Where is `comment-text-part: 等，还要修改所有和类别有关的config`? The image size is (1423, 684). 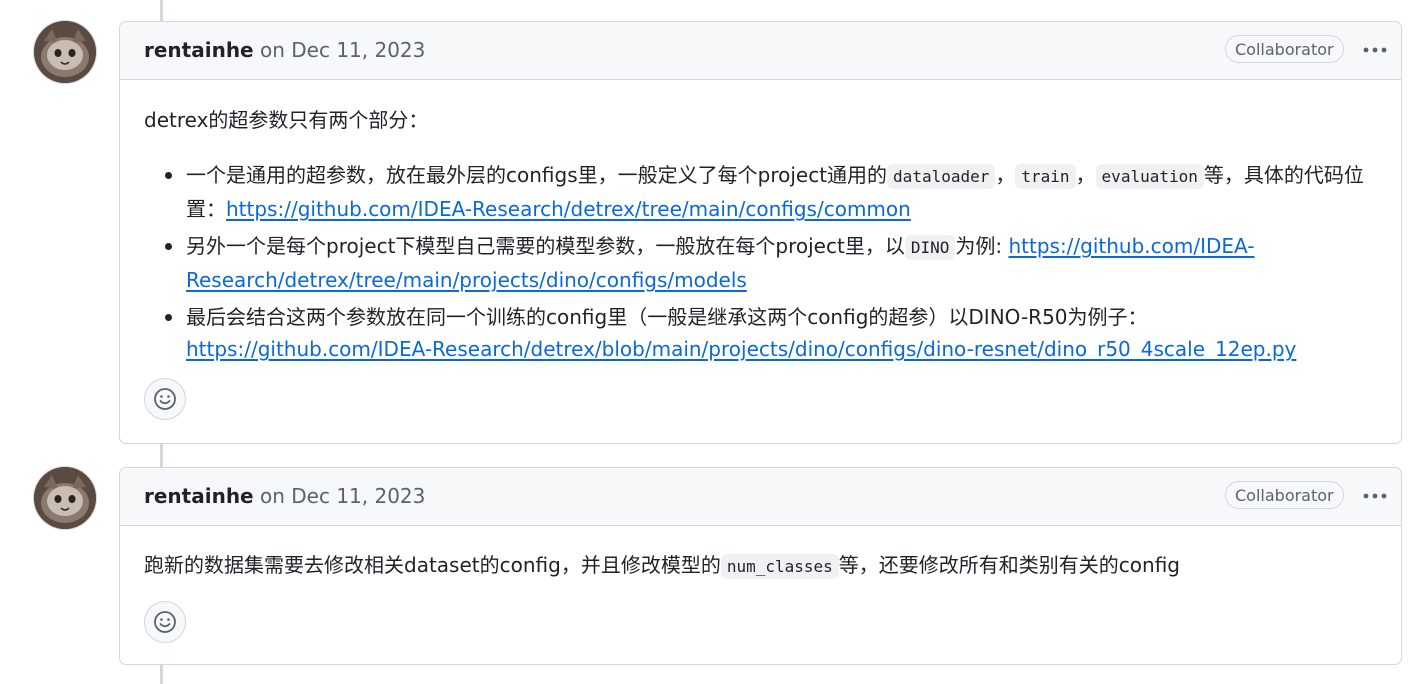
comment-text-part: 等，还要修改所有和类别有关的config is located at coordinates (1009, 565).